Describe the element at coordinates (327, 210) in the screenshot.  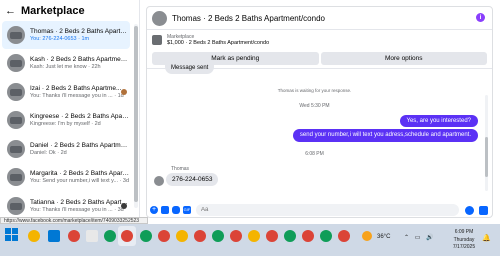
I see `message-input` at that location.